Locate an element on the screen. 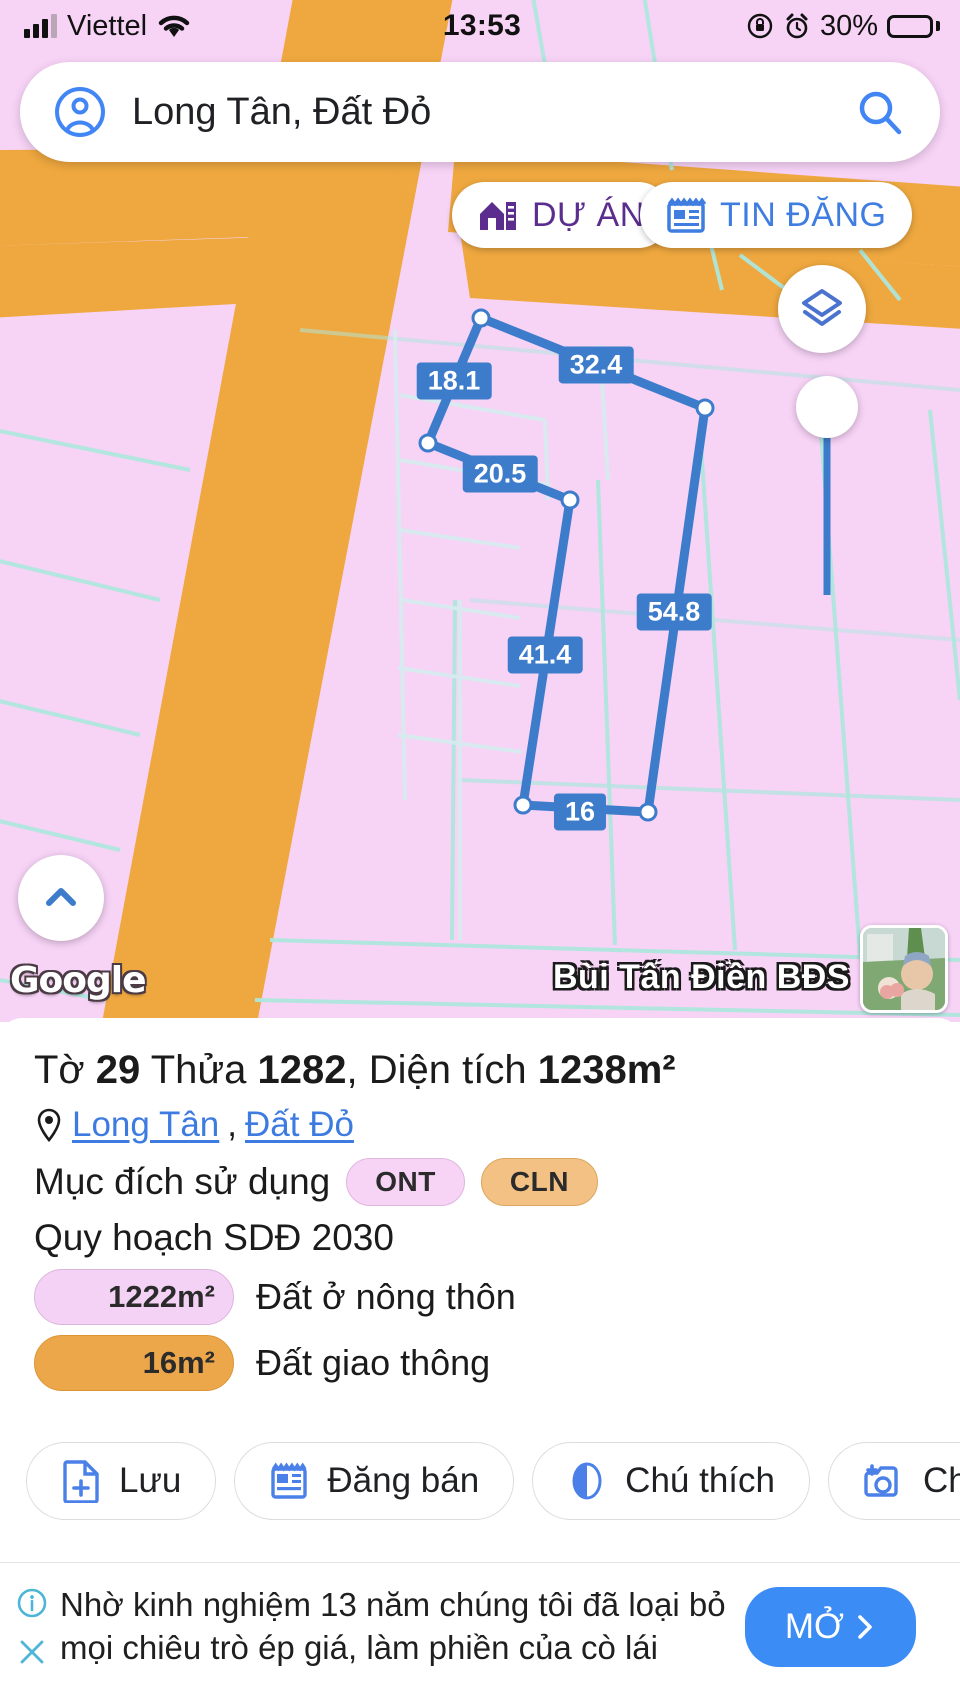 Image resolution: width=960 pixels, height=1707 pixels. ad-open-label: MỞ is located at coordinates (814, 1626).